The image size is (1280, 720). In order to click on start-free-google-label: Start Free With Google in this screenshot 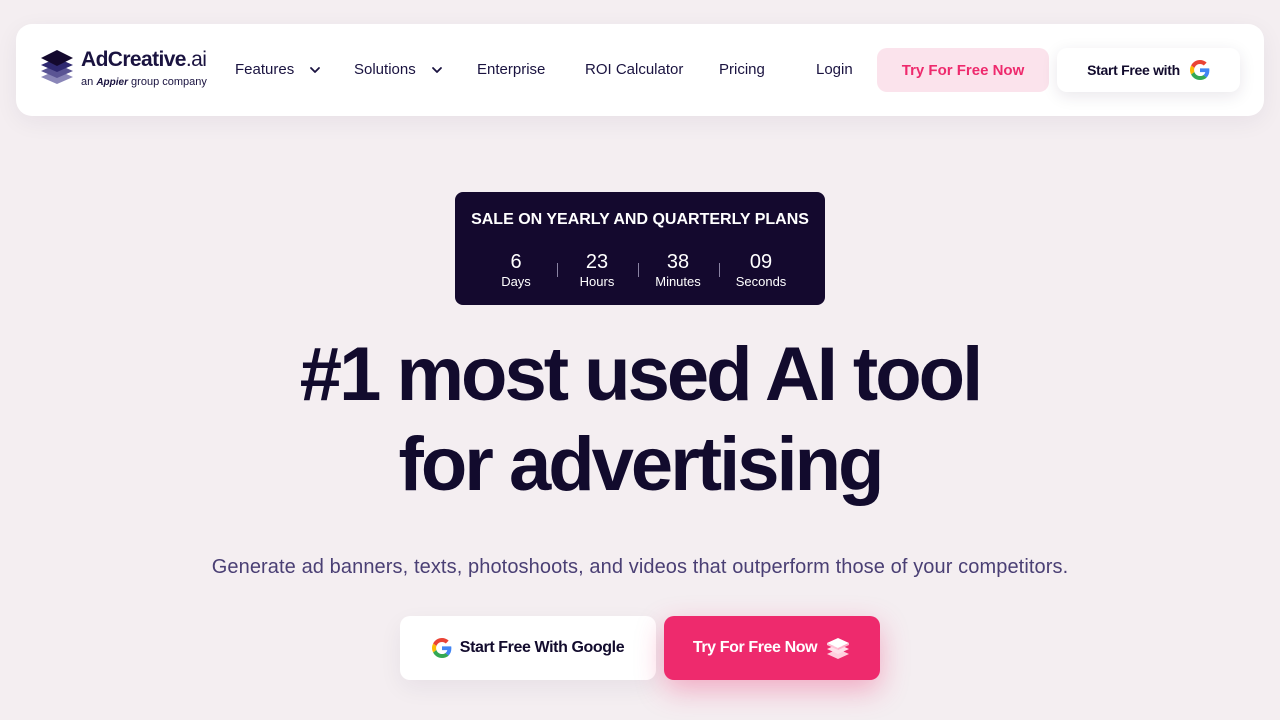, I will do `click(542, 647)`.